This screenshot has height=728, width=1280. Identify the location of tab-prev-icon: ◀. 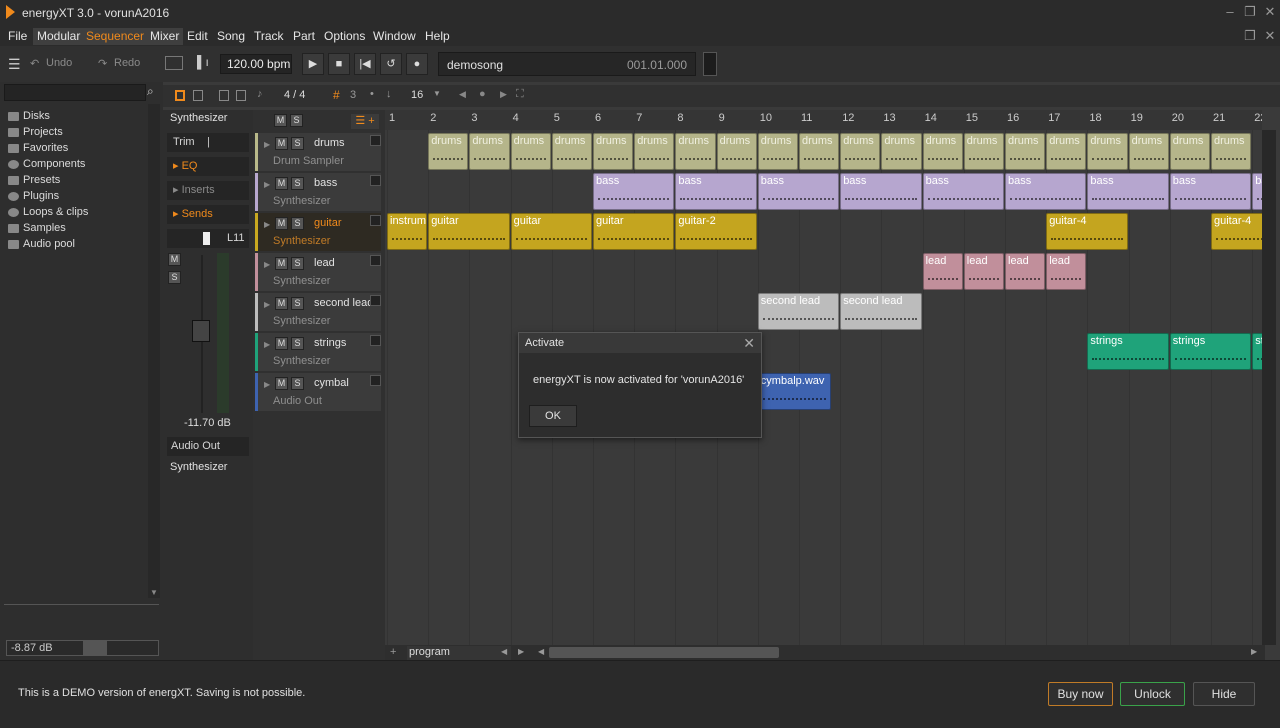
(504, 651).